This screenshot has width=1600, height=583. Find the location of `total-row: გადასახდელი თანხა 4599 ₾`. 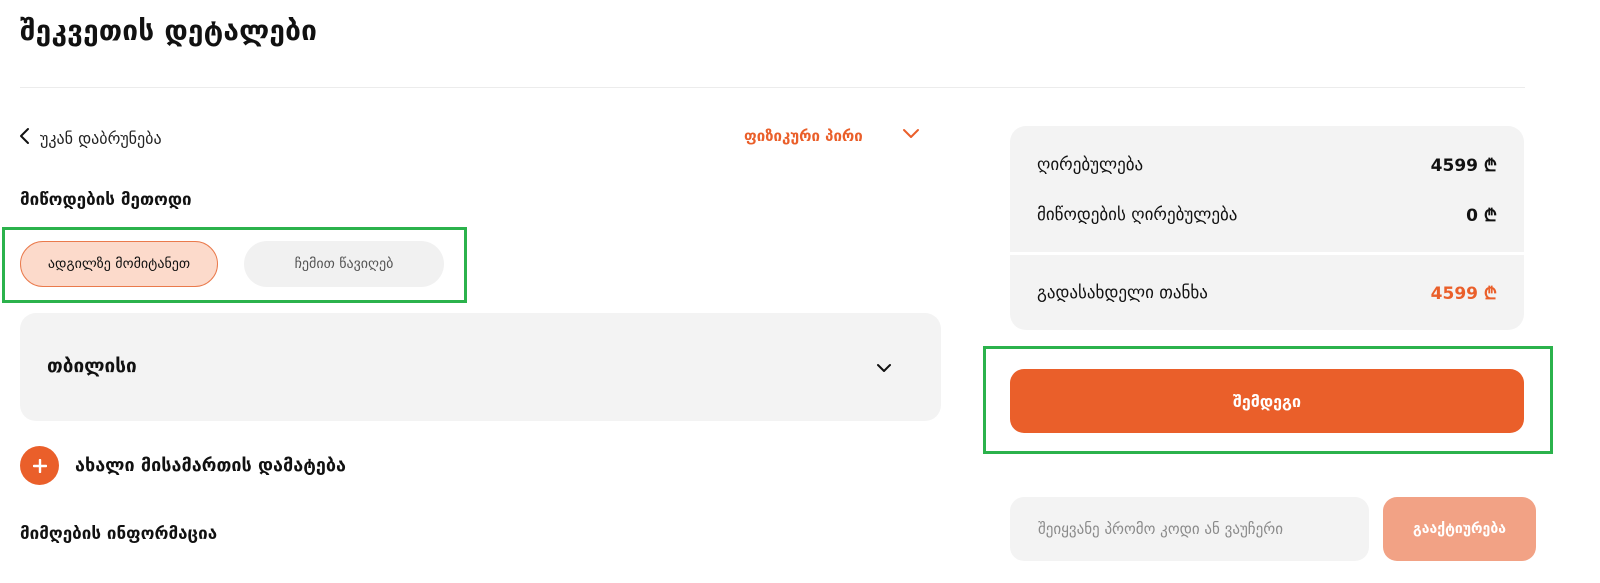

total-row: გადასახდელი თანხა 4599 ₾ is located at coordinates (1267, 293).